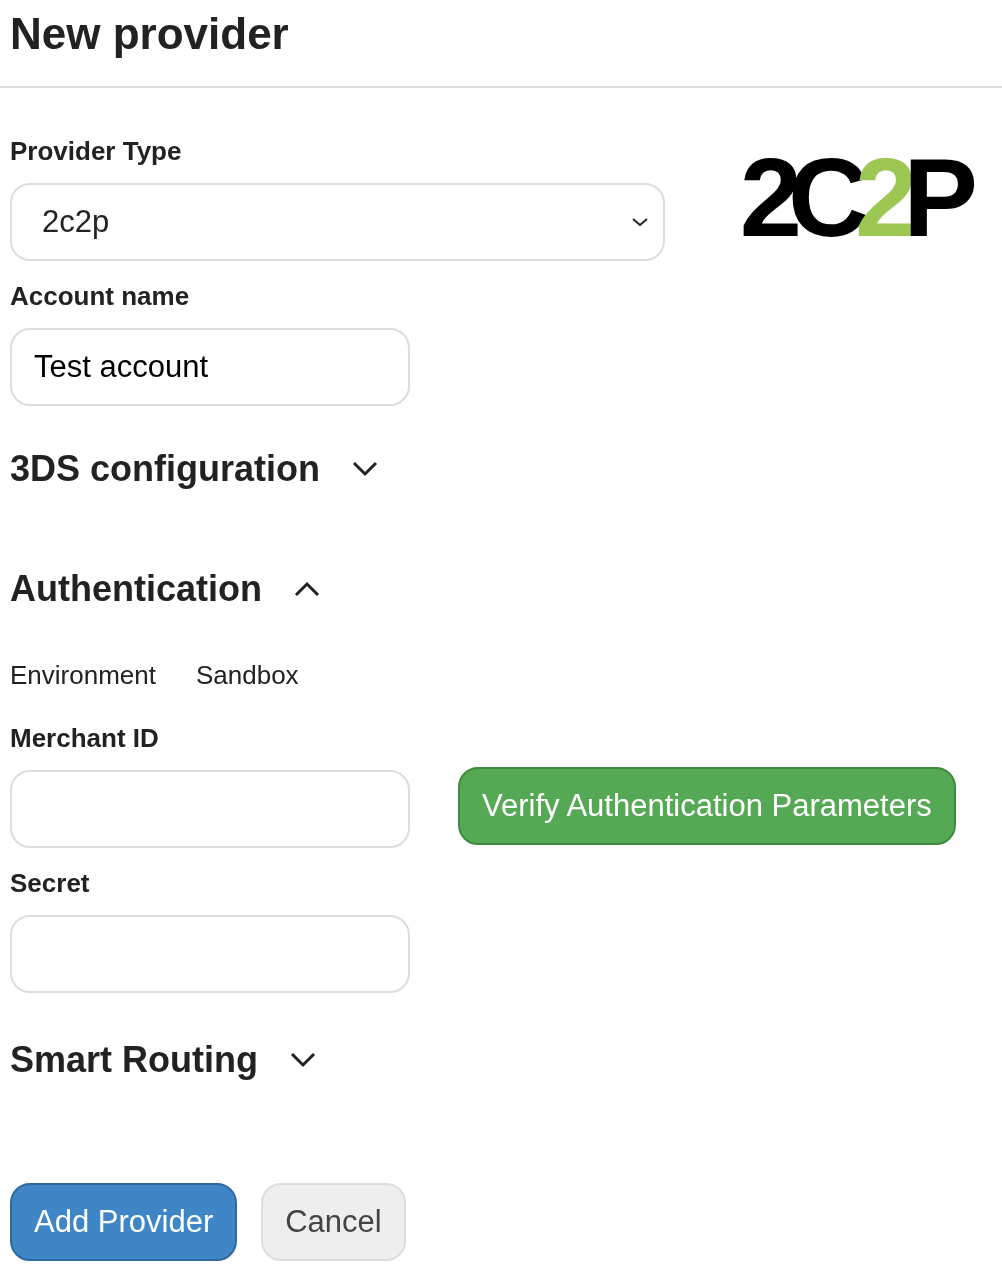 The width and height of the screenshot is (1002, 1286). I want to click on section-heading: Authentication, so click(136, 589).